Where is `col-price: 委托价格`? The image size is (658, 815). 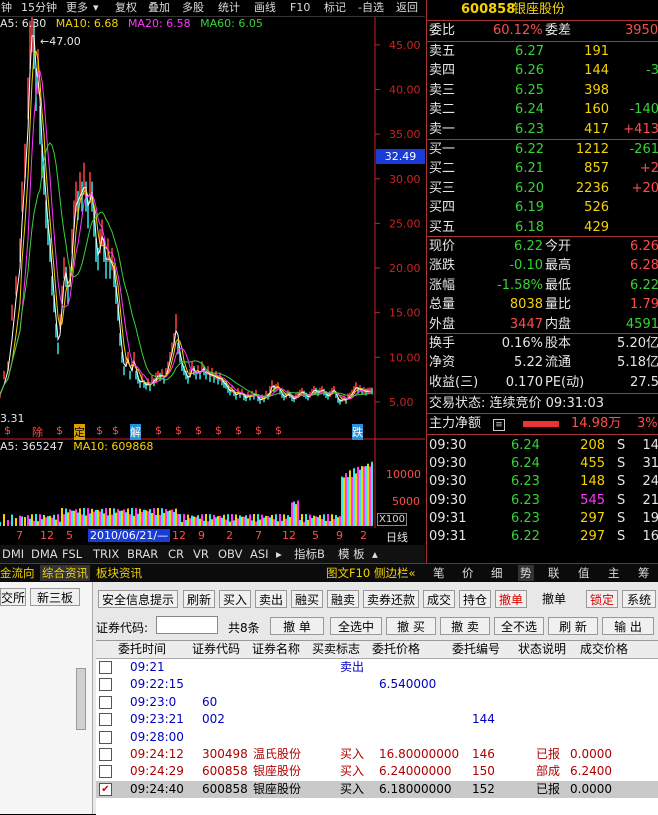
col-price: 委托价格 is located at coordinates (396, 649).